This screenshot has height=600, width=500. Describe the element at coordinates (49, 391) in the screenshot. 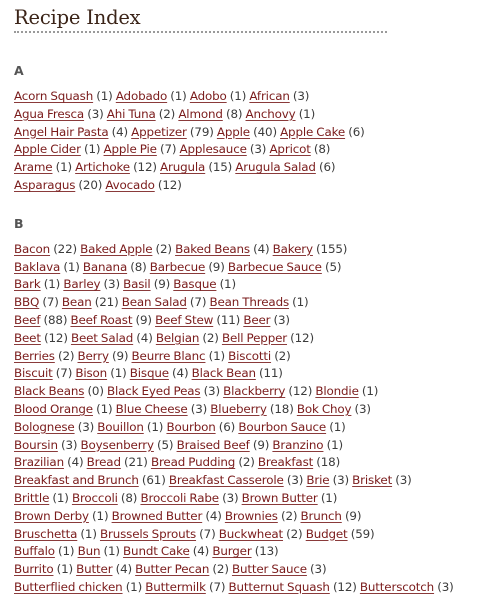

I see `recipe-category-link: Black Beans` at that location.